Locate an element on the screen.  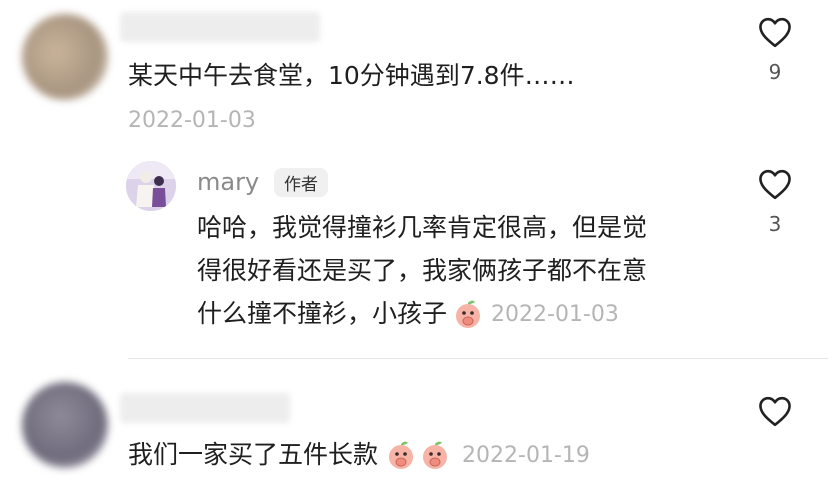
avatar-photo is located at coordinates (151, 186).